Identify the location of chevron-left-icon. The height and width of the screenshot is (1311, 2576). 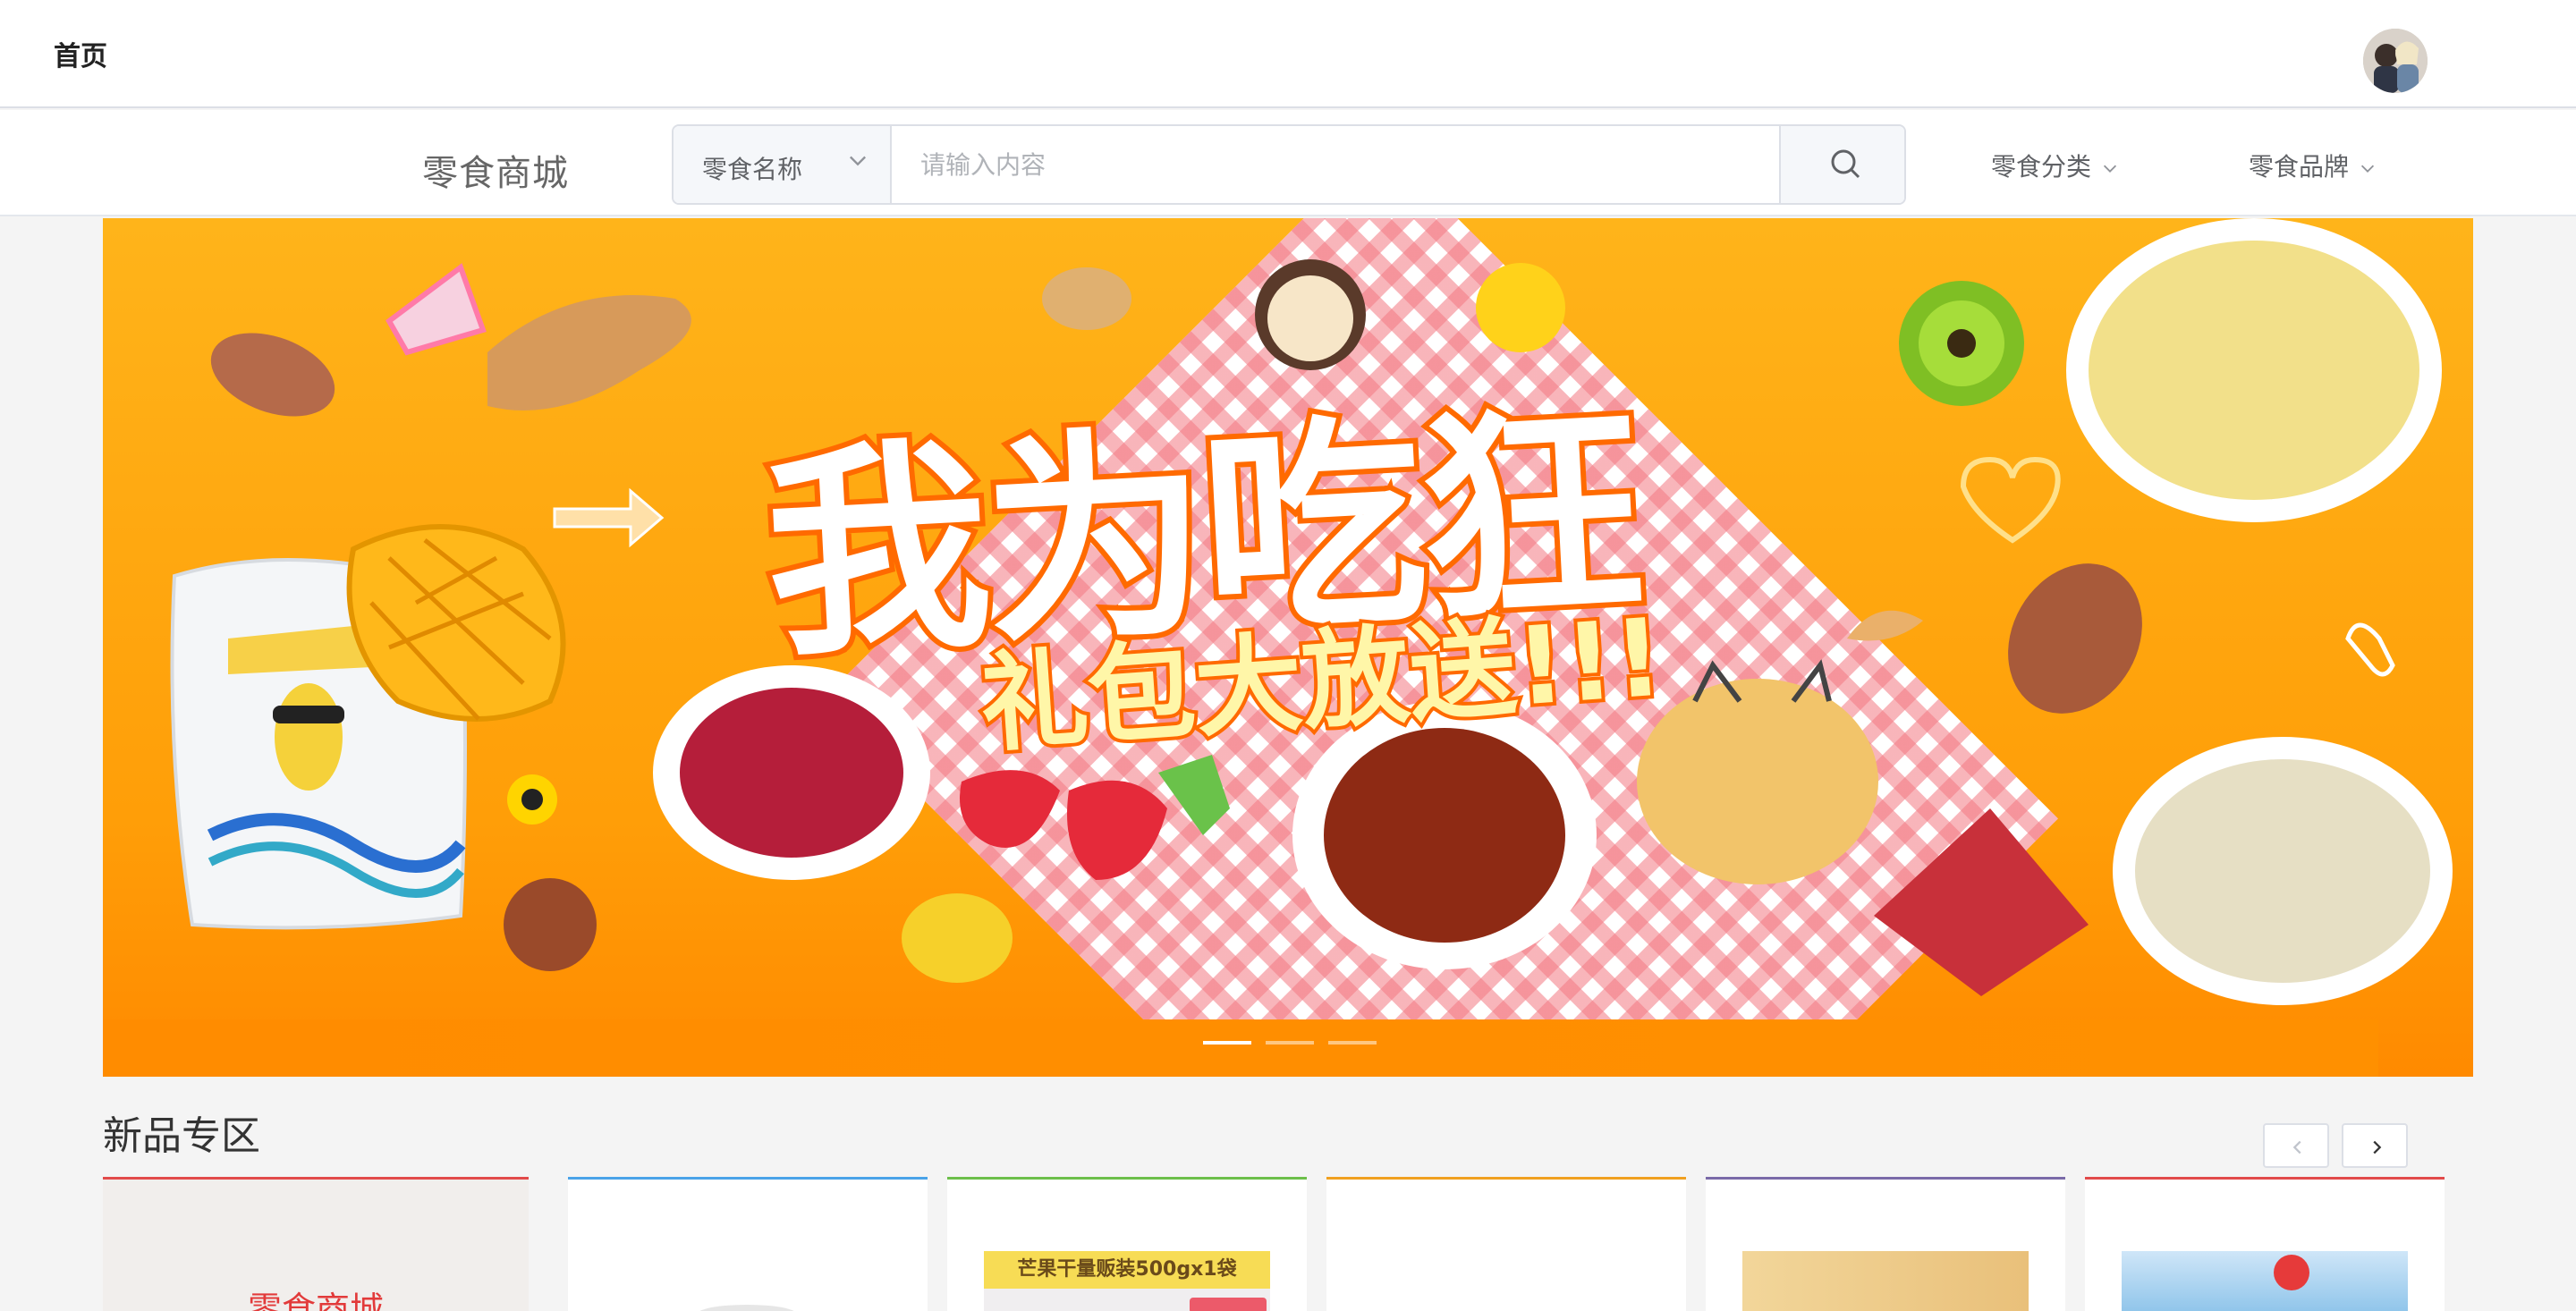
(2296, 1147).